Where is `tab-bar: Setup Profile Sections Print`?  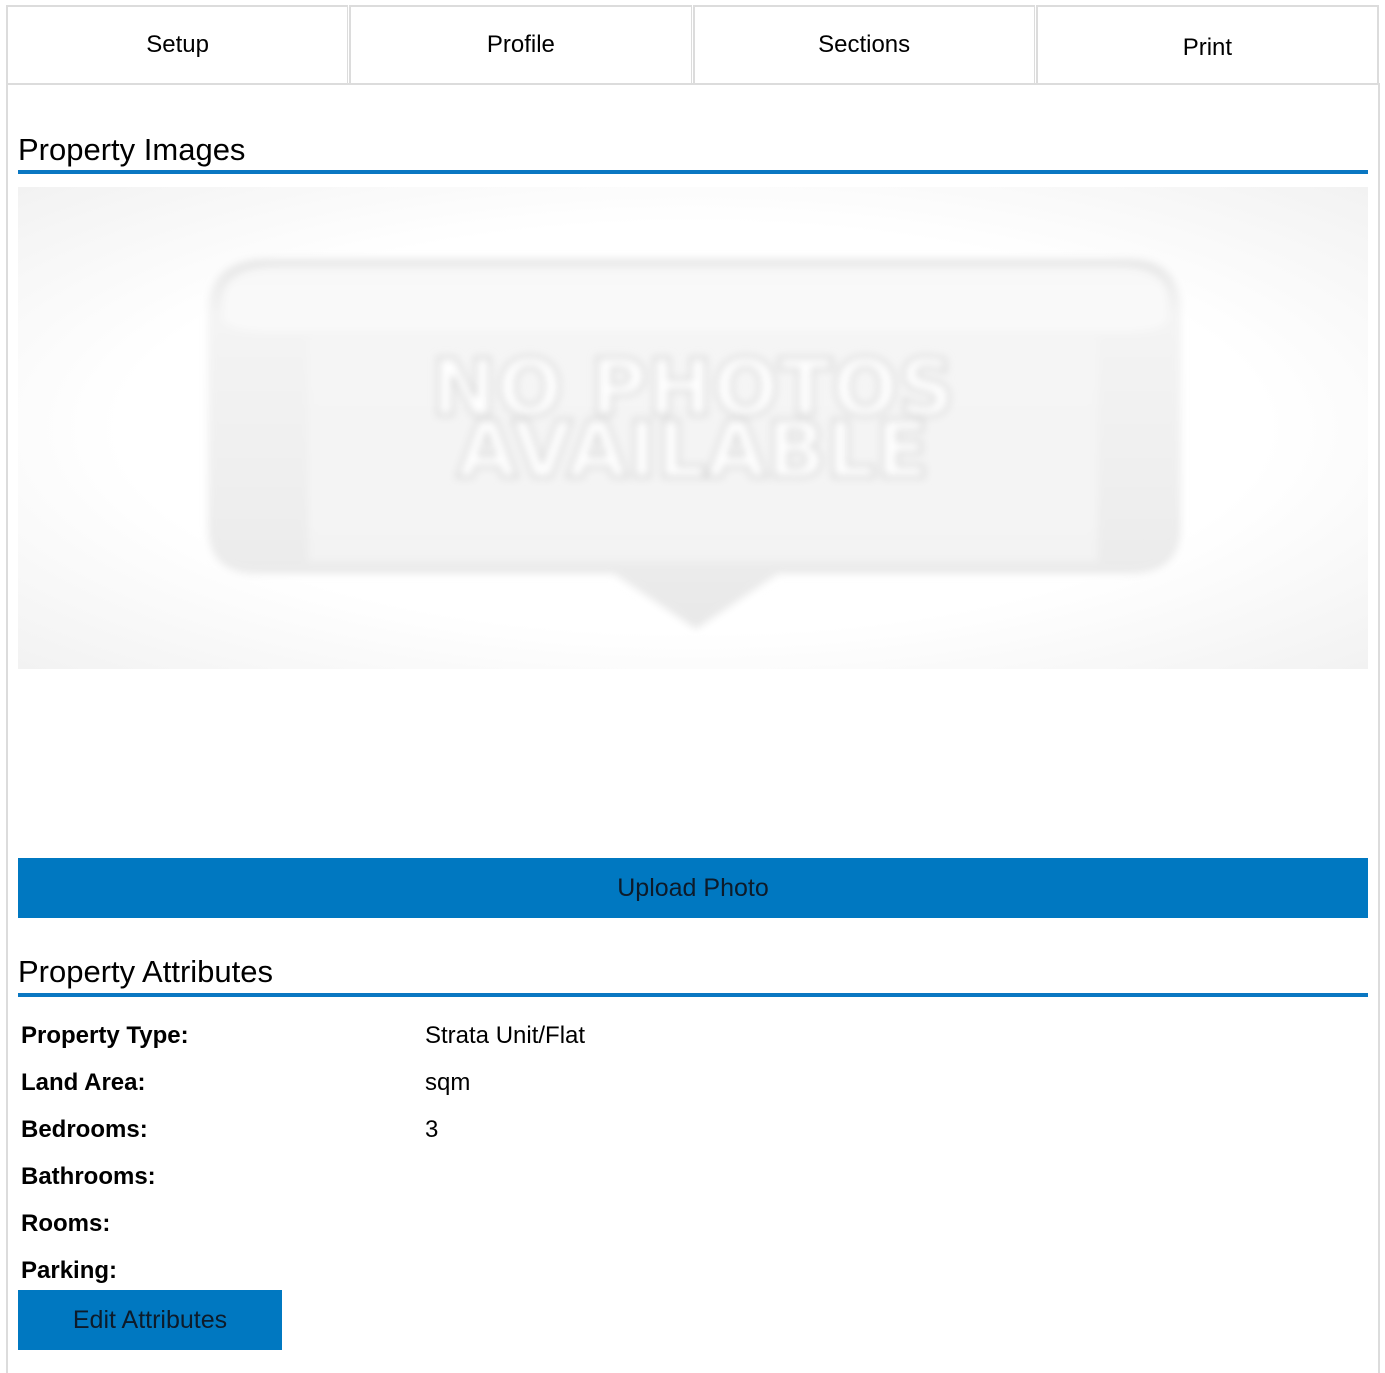
tab-bar: Setup Profile Sections Print is located at coordinates (693, 45).